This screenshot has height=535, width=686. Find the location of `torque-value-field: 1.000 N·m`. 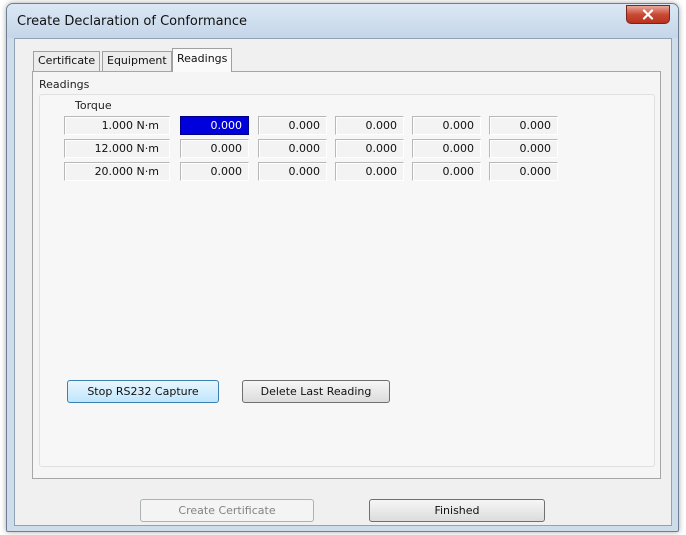

torque-value-field: 1.000 N·m is located at coordinates (117, 125).